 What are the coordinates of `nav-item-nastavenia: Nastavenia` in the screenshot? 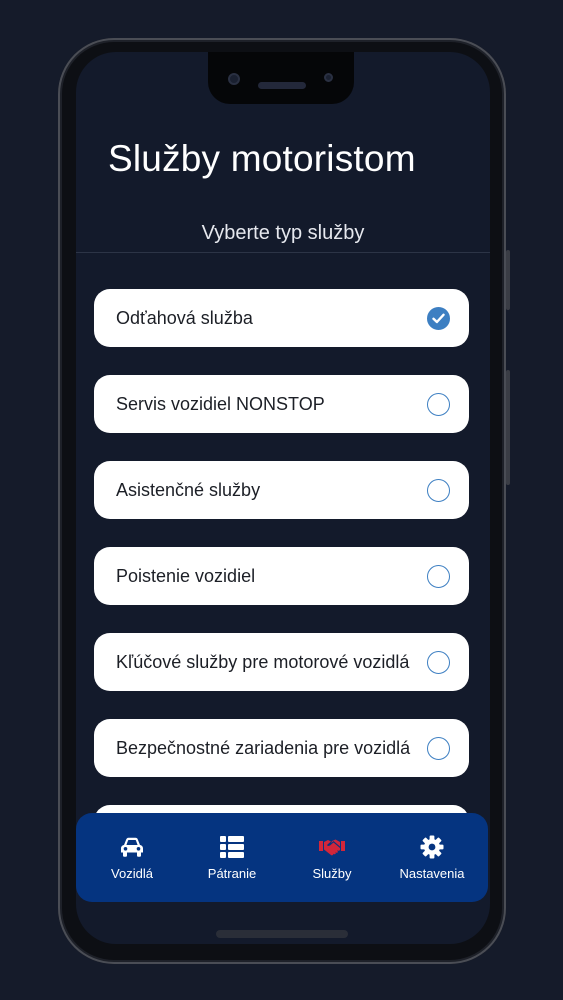 It's located at (432, 857).